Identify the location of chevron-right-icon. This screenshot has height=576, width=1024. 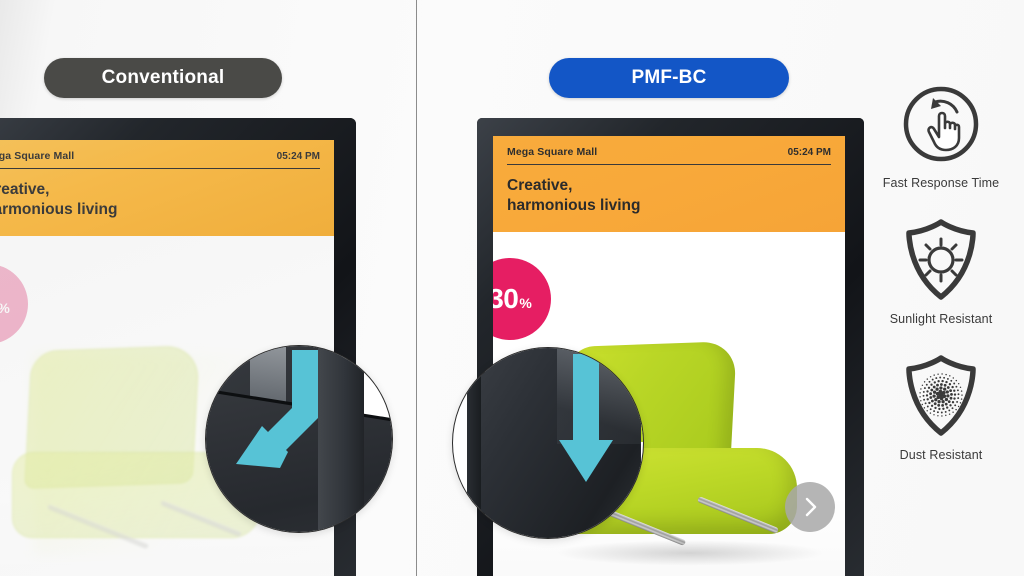
(810, 506).